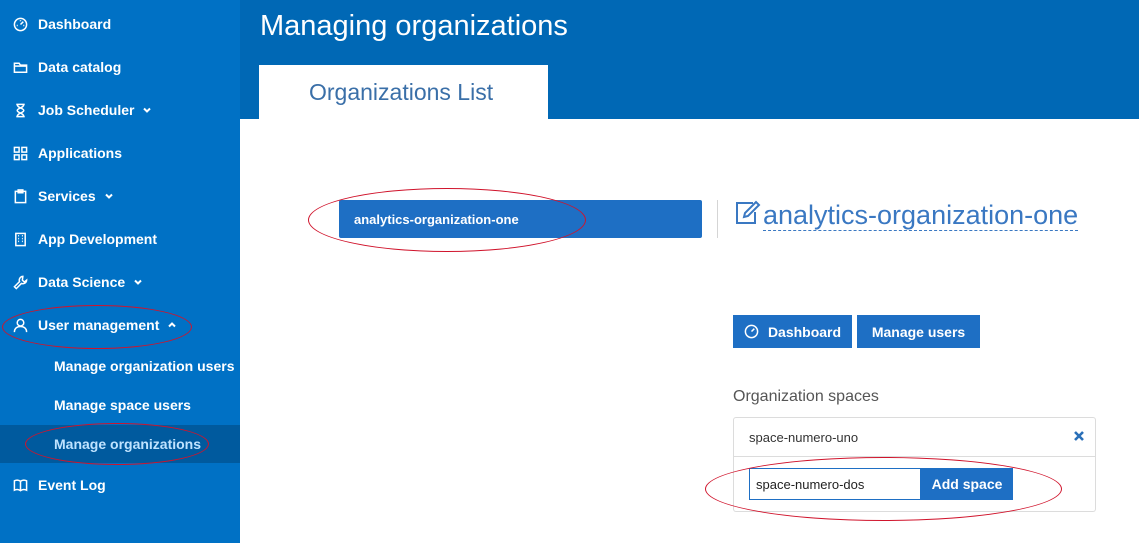 The height and width of the screenshot is (543, 1139). I want to click on edit-icon, so click(747, 213).